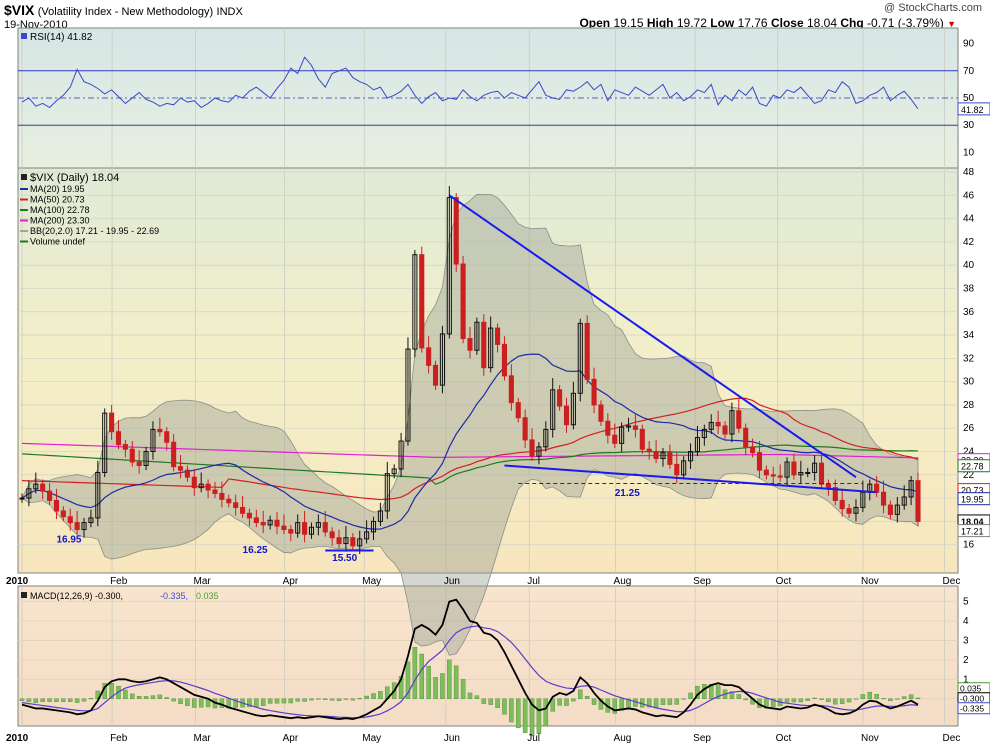 This screenshot has height=744, width=990. Describe the element at coordinates (94, 231) in the screenshot. I see `legend-entry: BB(20,2.0) 17.21 - 19.95 - 22.69` at that location.